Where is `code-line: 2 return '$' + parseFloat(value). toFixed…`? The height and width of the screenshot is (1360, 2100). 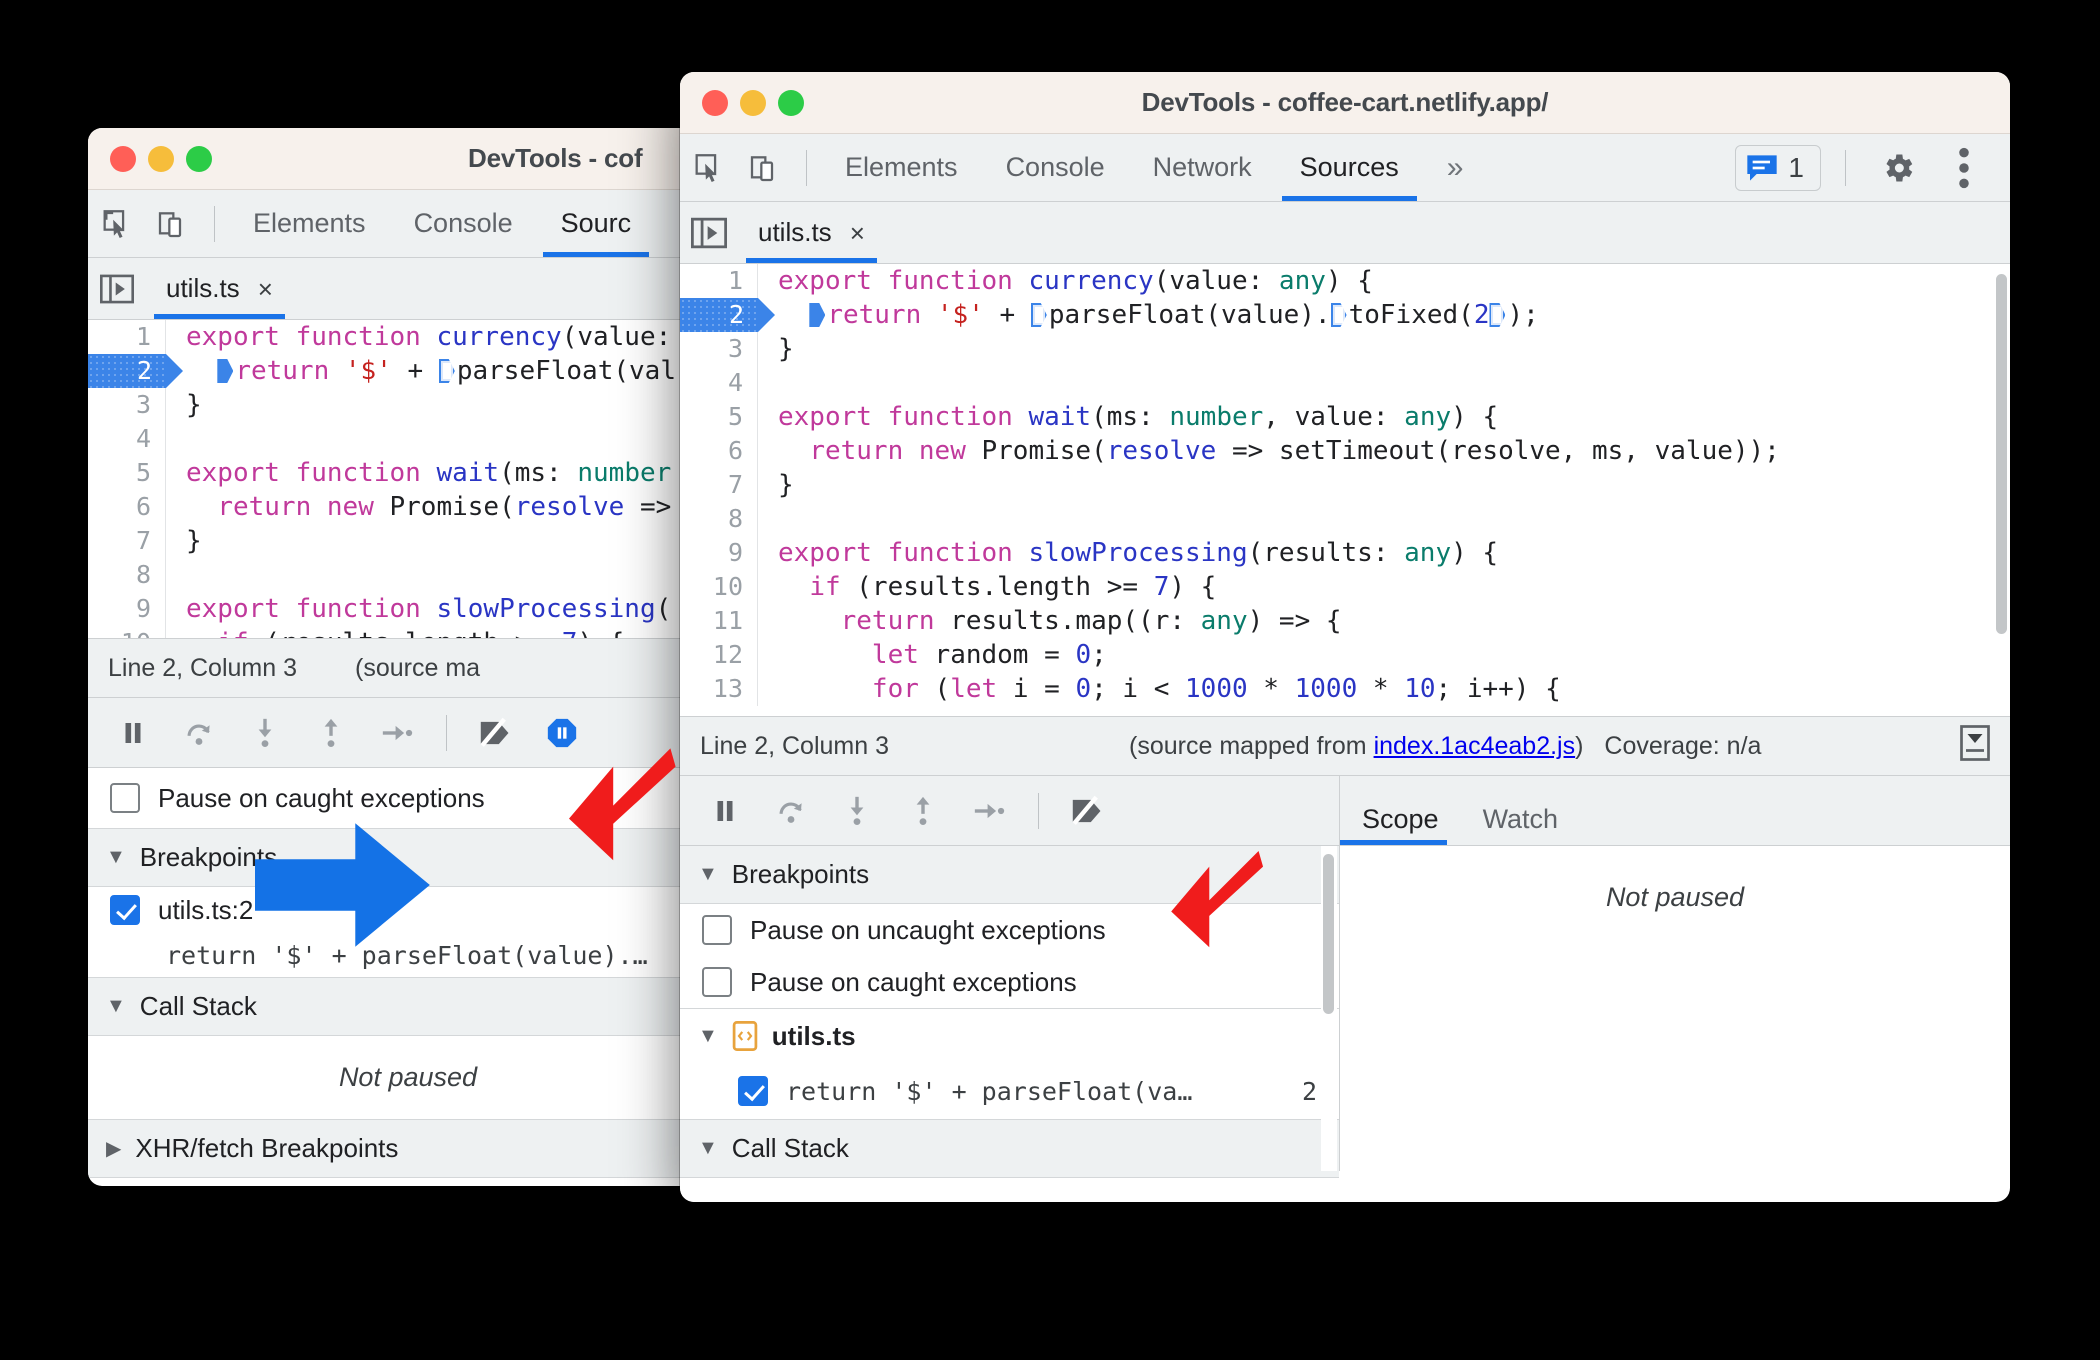 code-line: 2 return '$' + parseFloat(value). toFixed… is located at coordinates (1345, 315).